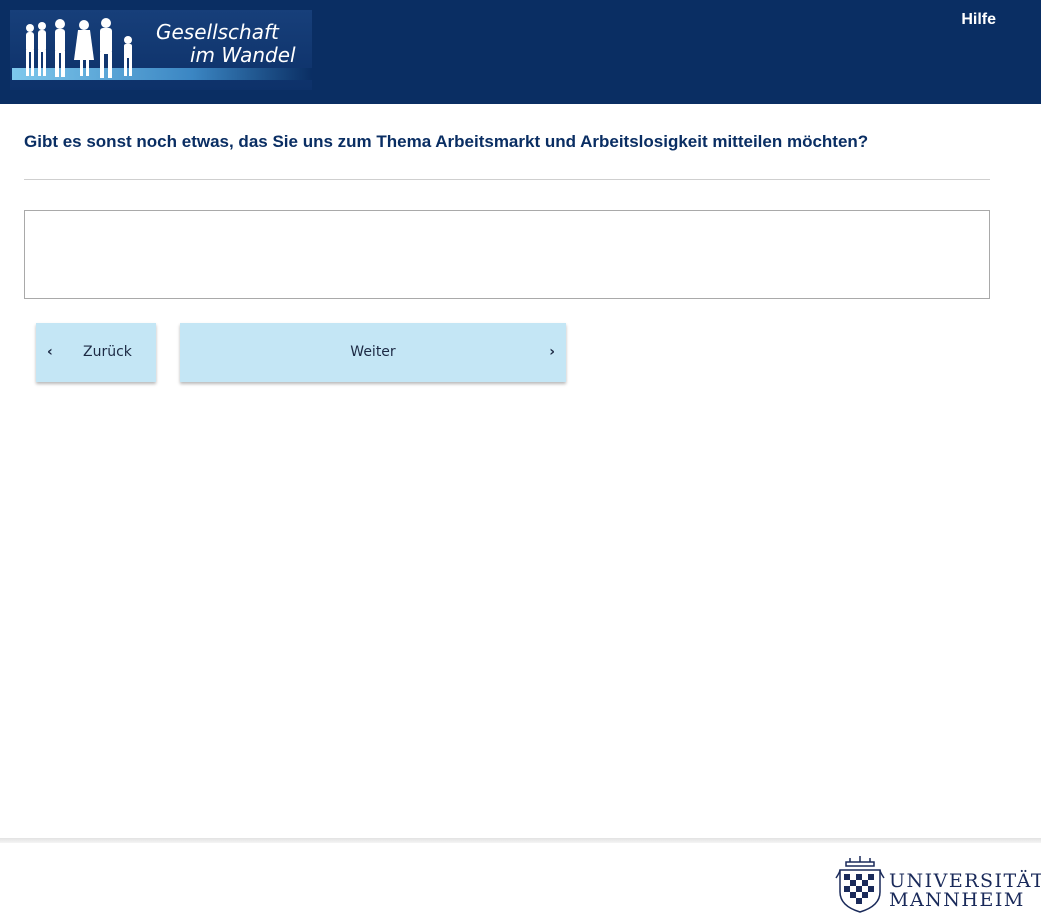  I want to click on gesellschaft-im-wandel-logo: Gesellschaft im Wandel, so click(161, 50).